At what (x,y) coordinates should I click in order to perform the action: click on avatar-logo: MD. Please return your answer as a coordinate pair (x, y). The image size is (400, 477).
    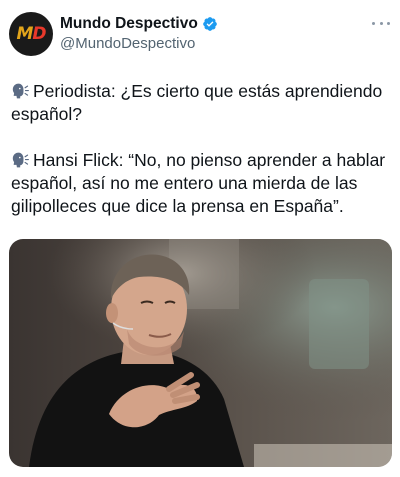
    Looking at the image, I should click on (31, 34).